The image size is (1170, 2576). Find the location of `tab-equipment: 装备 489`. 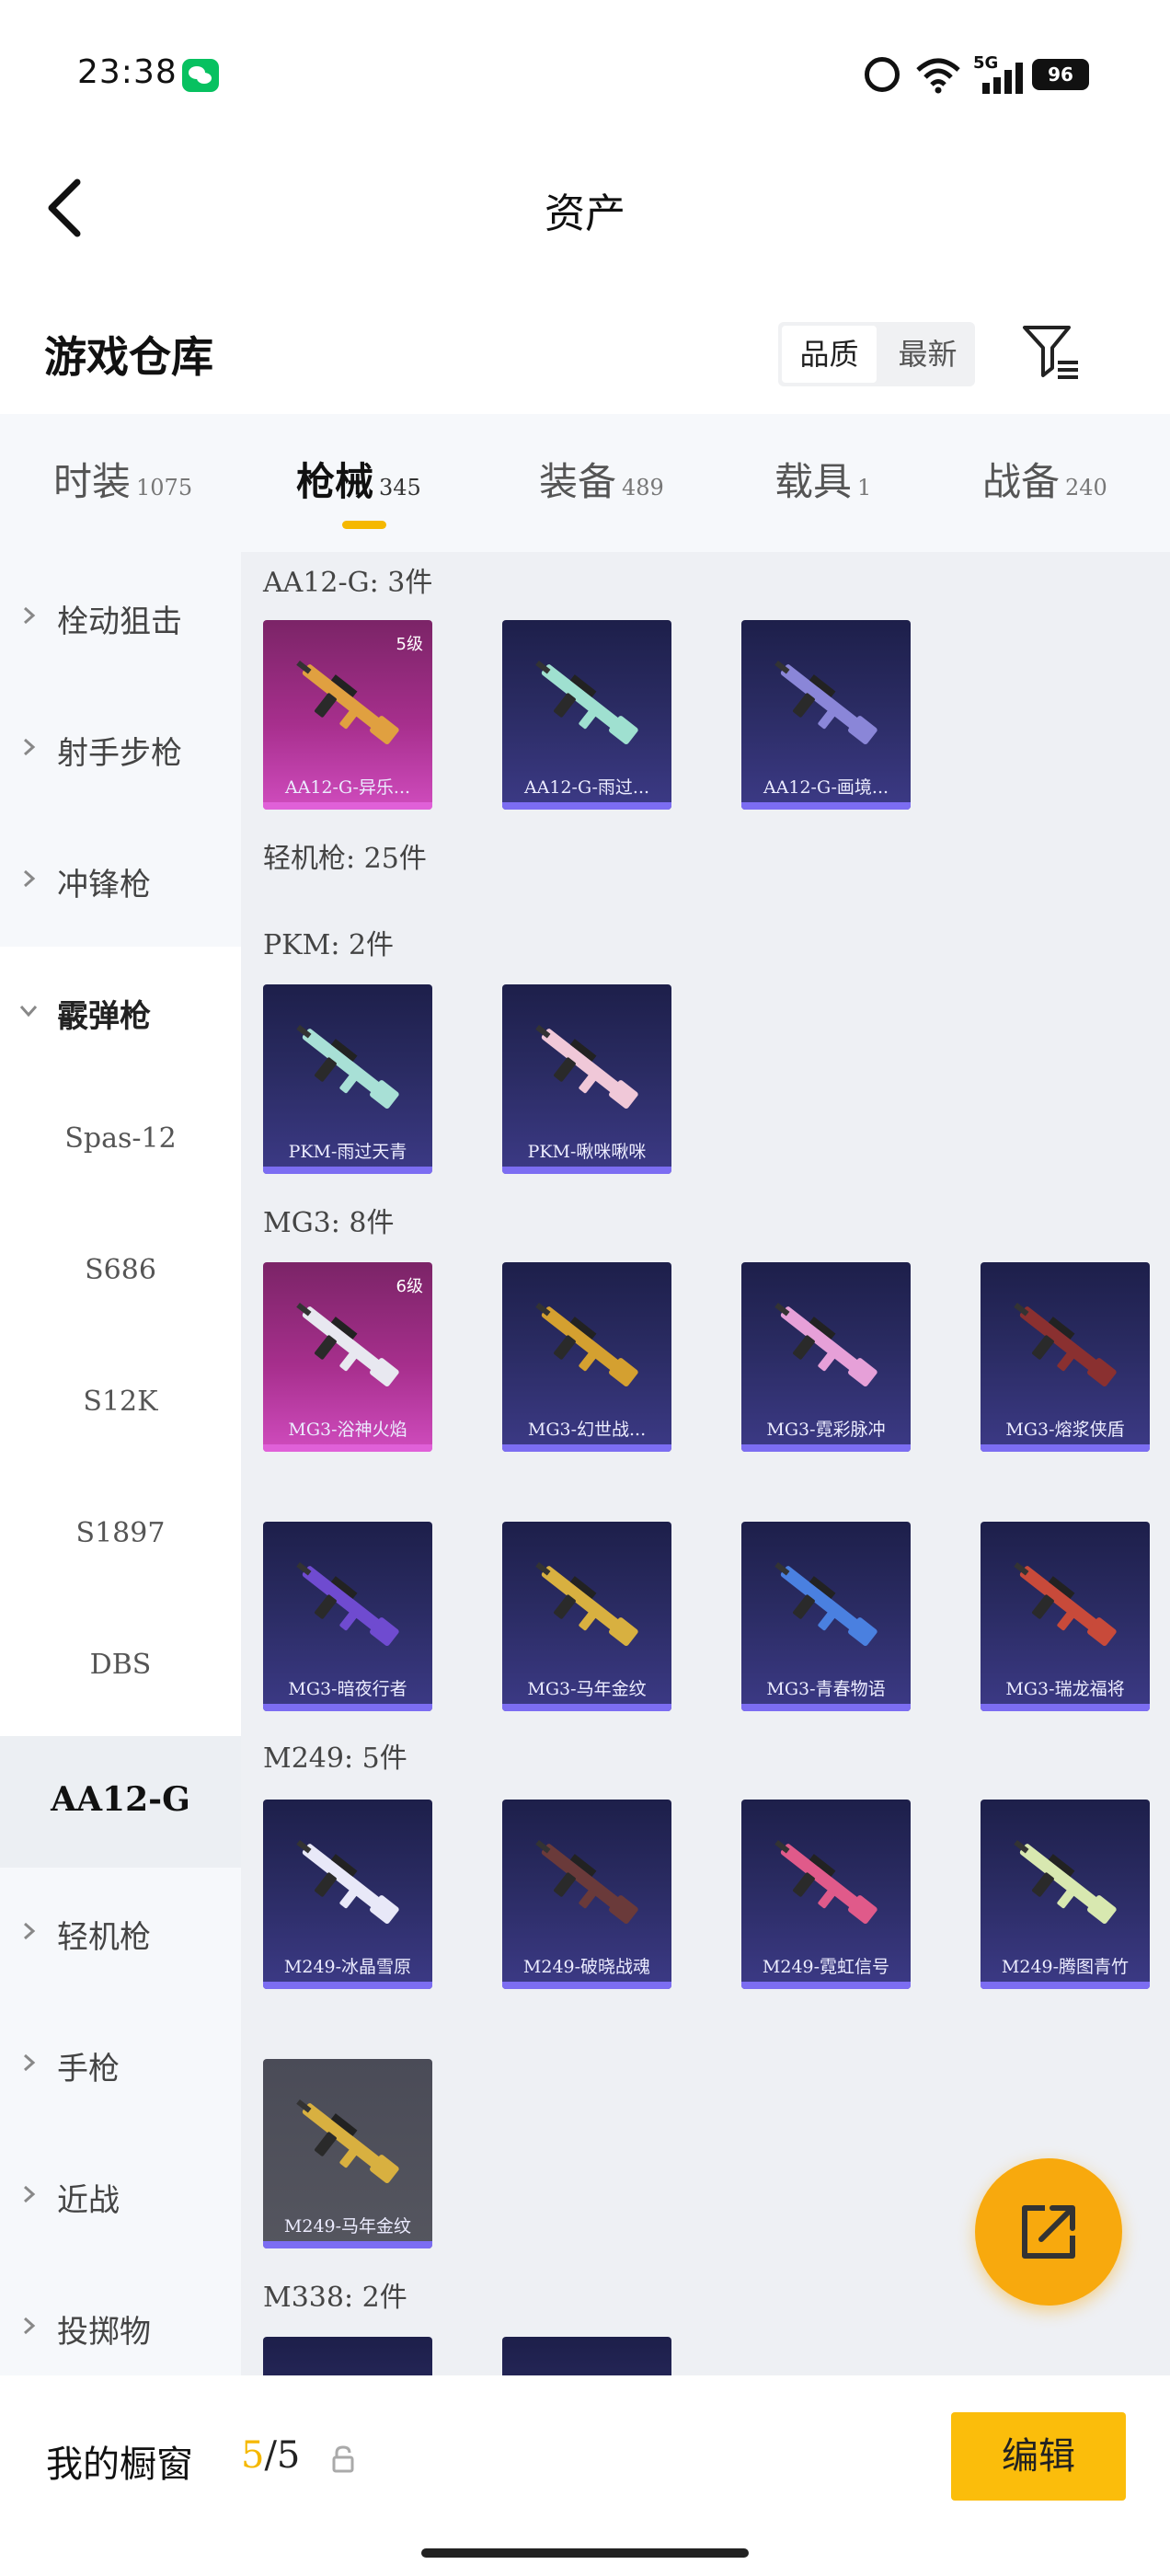

tab-equipment: 装备 489 is located at coordinates (601, 479).